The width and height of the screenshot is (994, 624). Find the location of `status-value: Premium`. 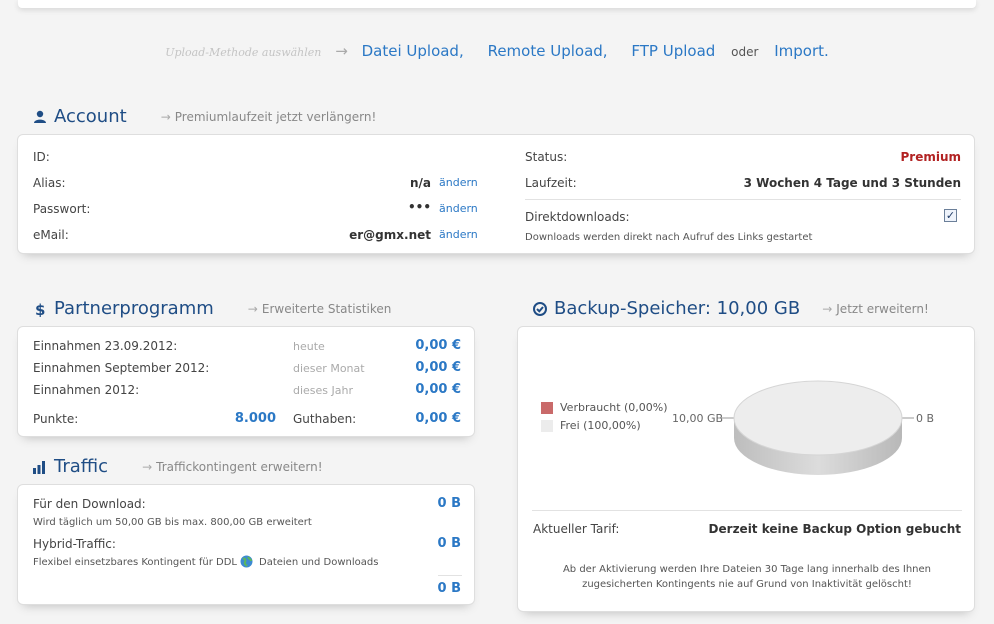

status-value: Premium is located at coordinates (930, 157).